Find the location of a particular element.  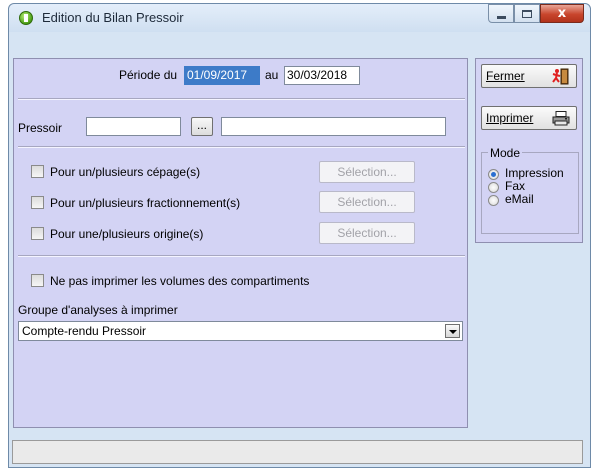

chevron-down-icon is located at coordinates (452, 331).